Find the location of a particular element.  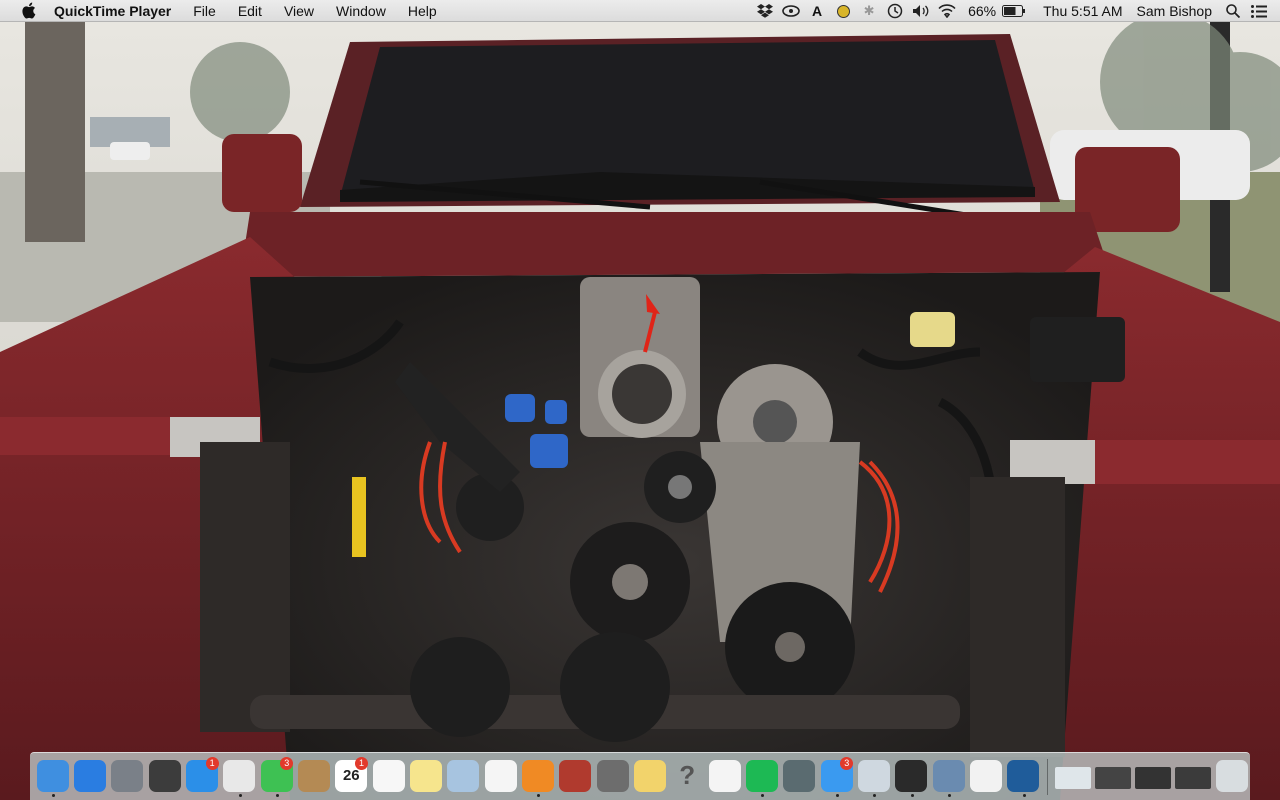

edit-menu: Edit is located at coordinates (250, 11).